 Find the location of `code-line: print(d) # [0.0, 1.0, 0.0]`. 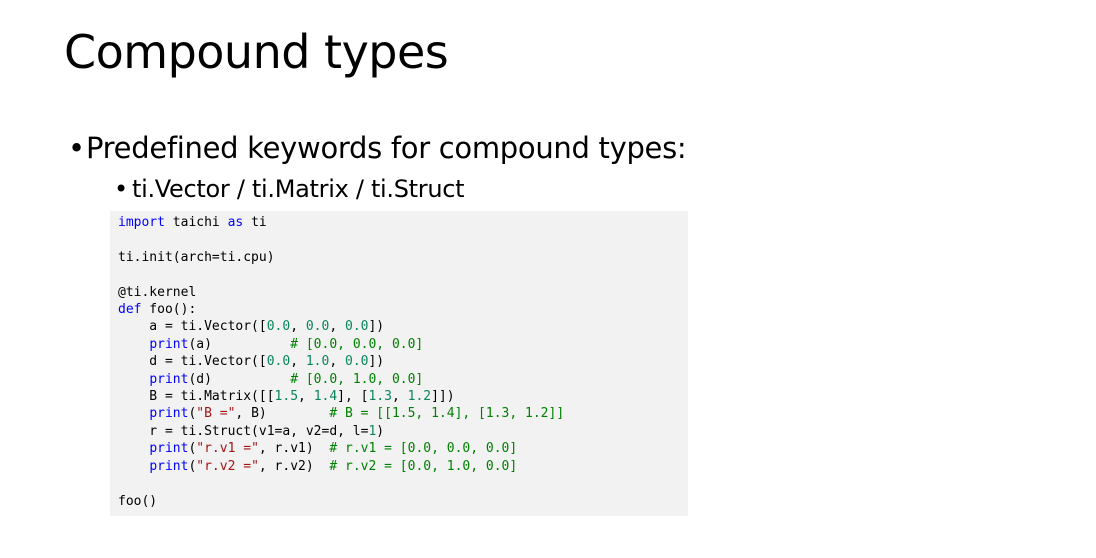

code-line: print(d) # [0.0, 1.0, 0.0] is located at coordinates (341, 379).